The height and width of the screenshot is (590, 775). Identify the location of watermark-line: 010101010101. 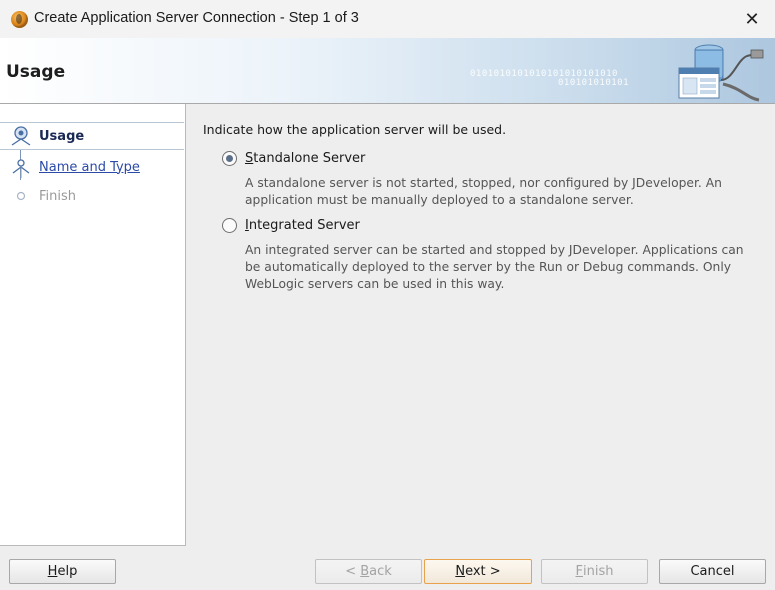
(594, 83).